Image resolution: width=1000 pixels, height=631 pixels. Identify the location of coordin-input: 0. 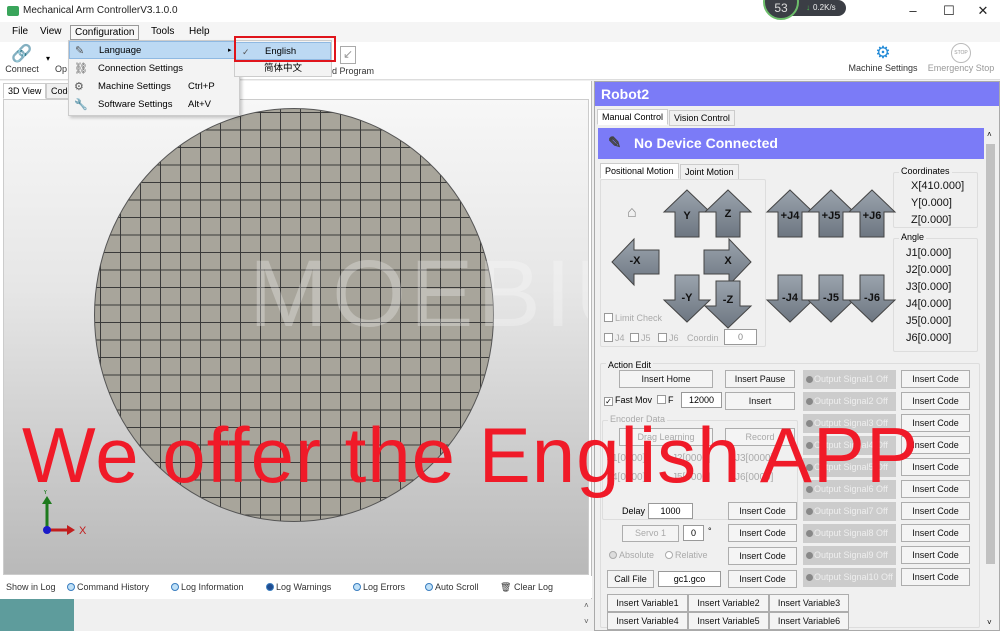
(740, 337).